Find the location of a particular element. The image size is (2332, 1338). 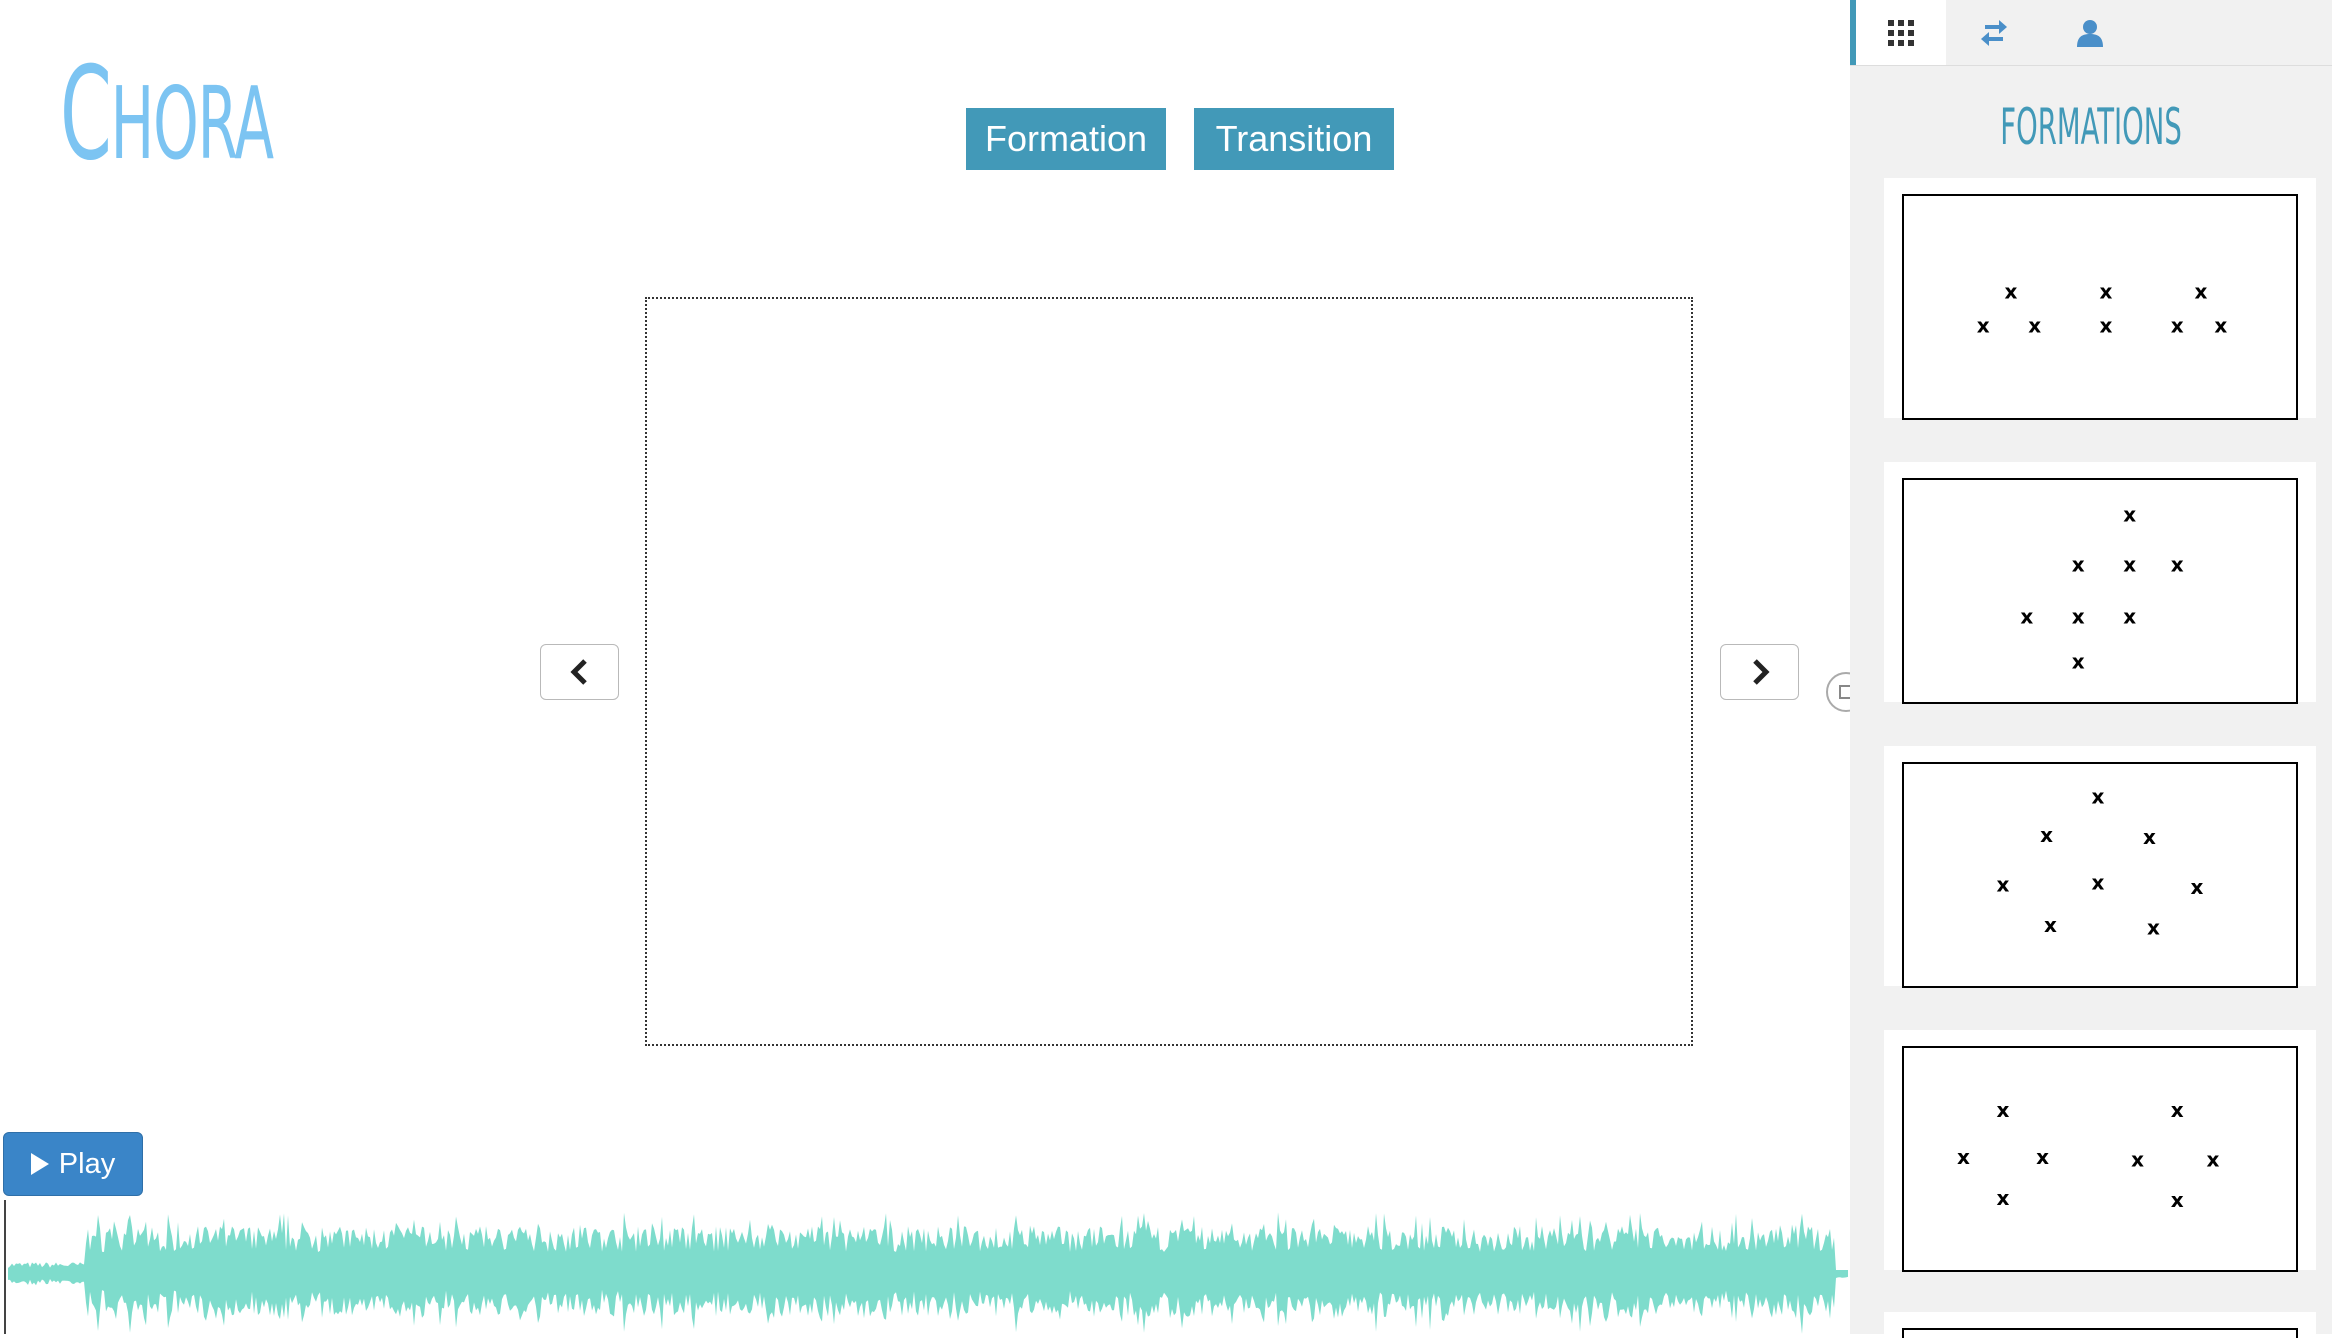

transfer-icon is located at coordinates (1994, 32).